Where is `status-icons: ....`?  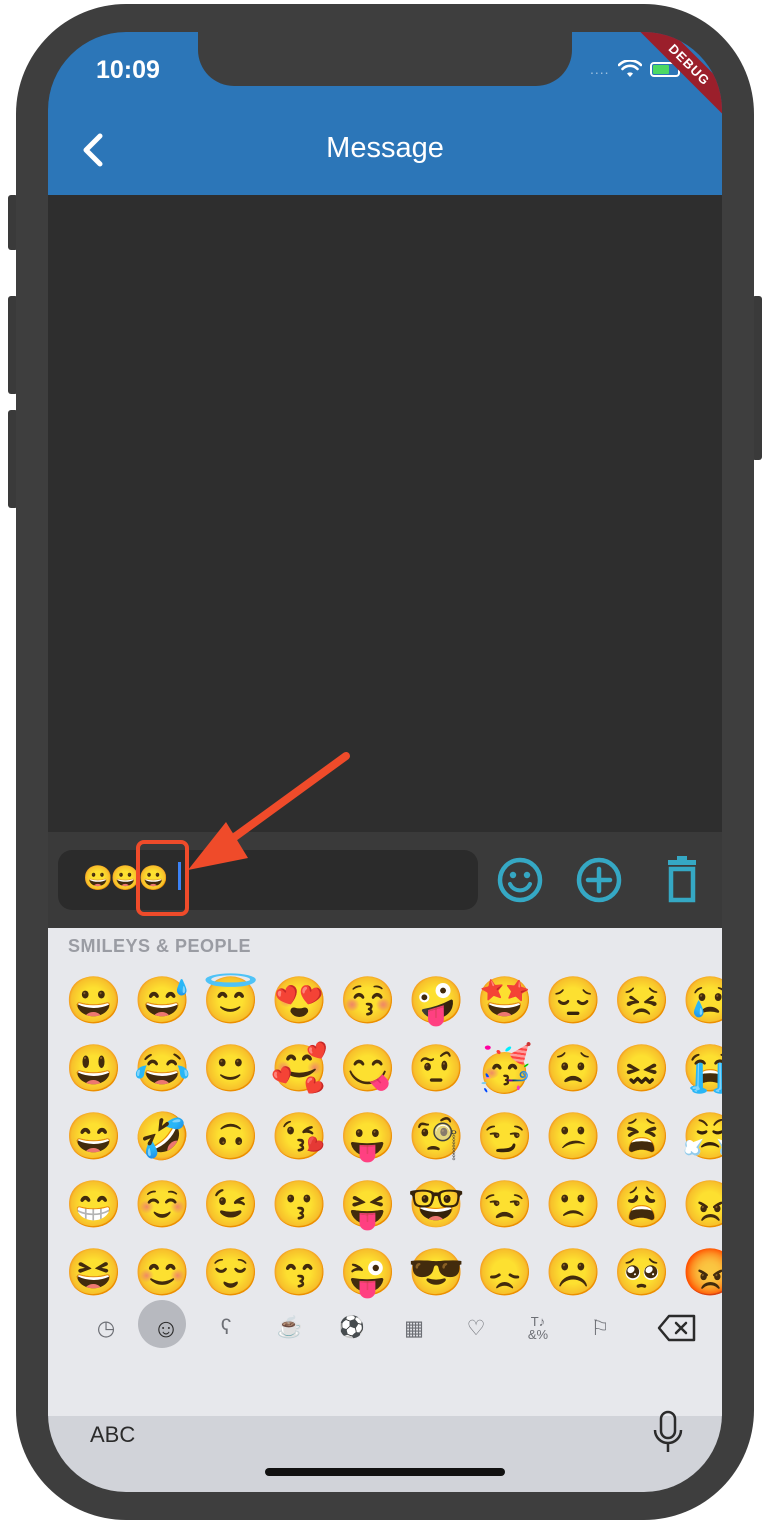
status-icons: .... is located at coordinates (635, 69).